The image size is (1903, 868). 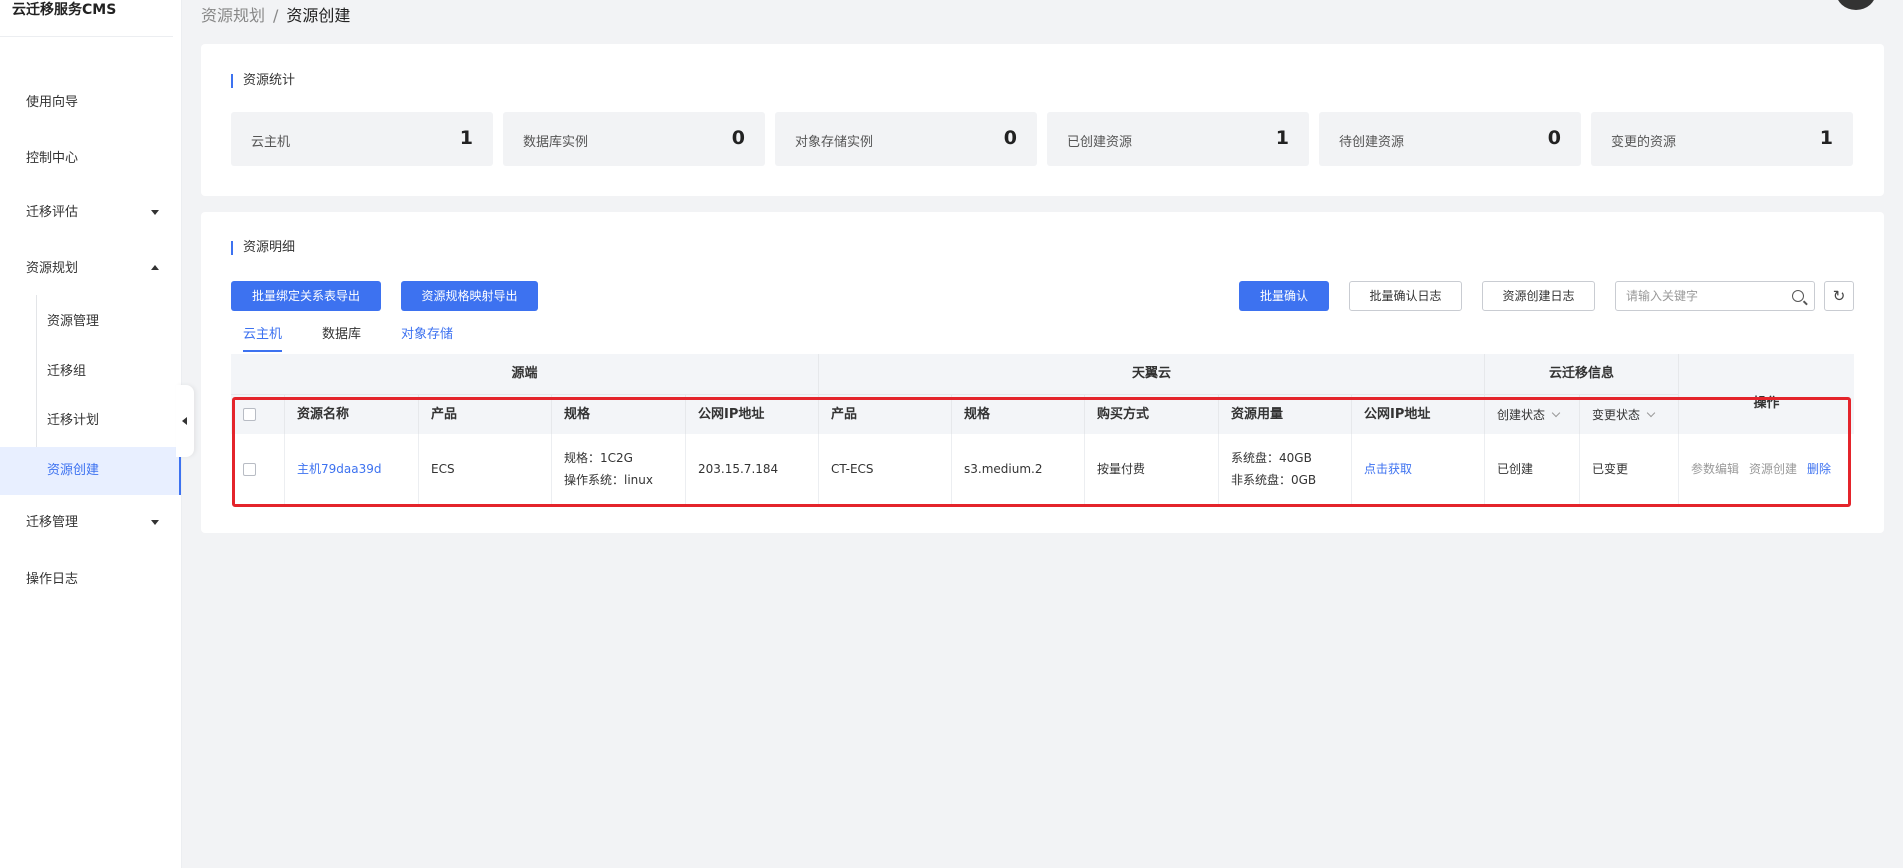 What do you see at coordinates (1722, 139) in the screenshot?
I see `stat-changed: 变更的资源 1` at bounding box center [1722, 139].